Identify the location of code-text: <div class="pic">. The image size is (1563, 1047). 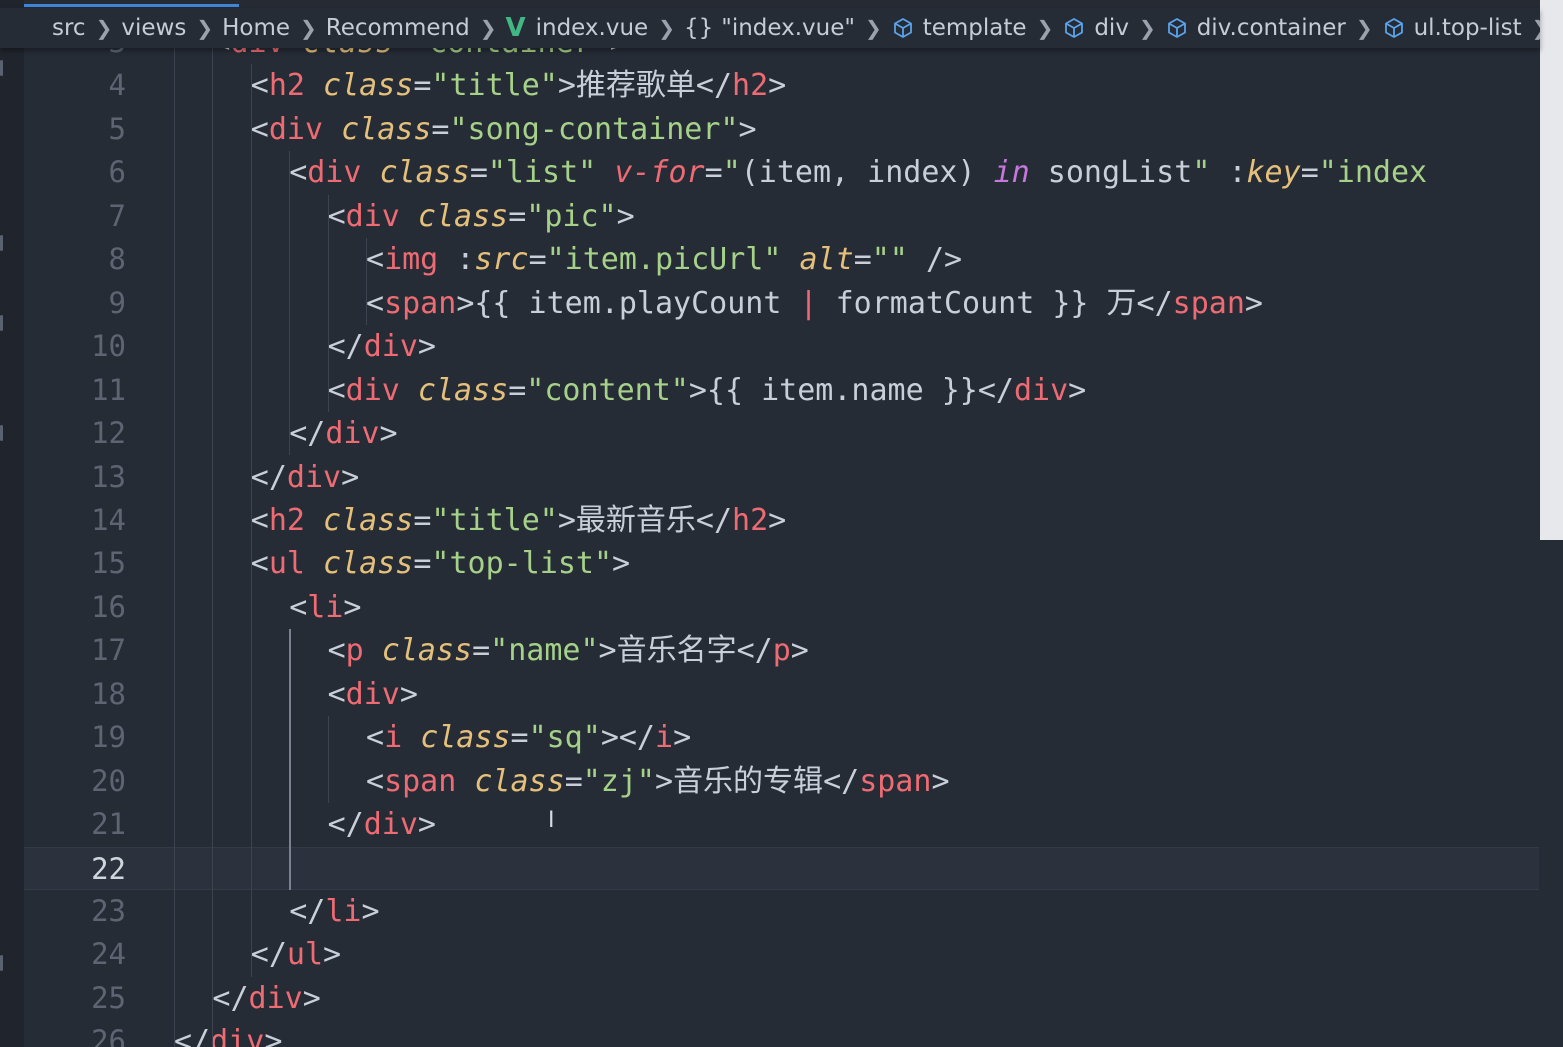
(481, 216).